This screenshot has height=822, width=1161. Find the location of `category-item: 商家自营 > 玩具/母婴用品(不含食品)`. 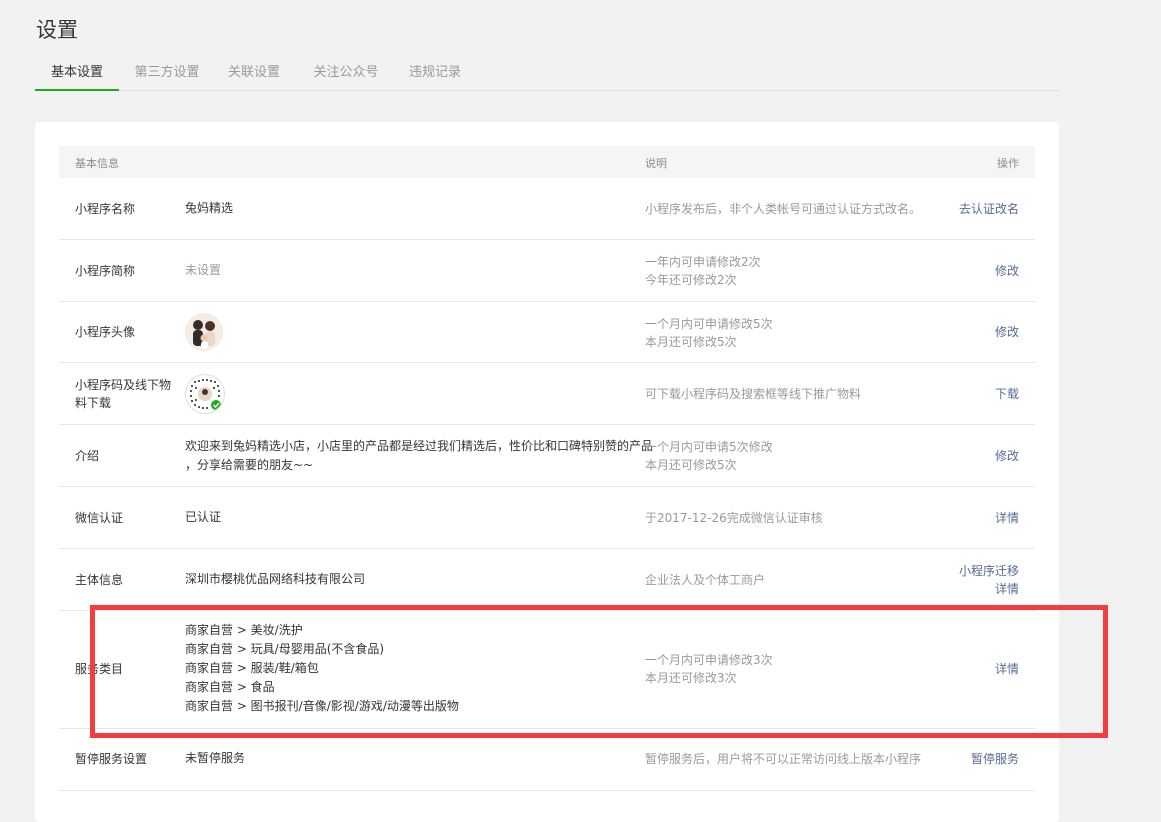

category-item: 商家自营 > 玩具/母婴用品(不含食品) is located at coordinates (285, 649).